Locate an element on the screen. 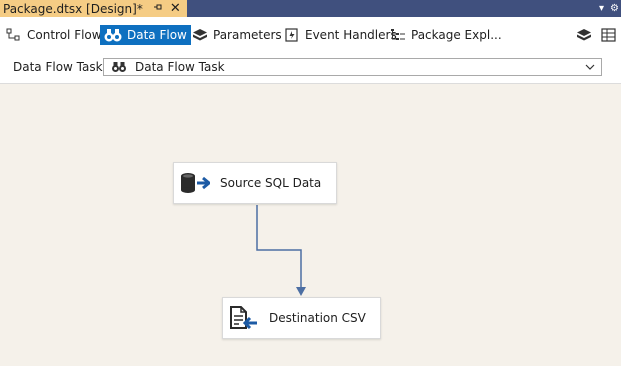 The height and width of the screenshot is (366, 621). tab-label: Data Flow is located at coordinates (157, 35).